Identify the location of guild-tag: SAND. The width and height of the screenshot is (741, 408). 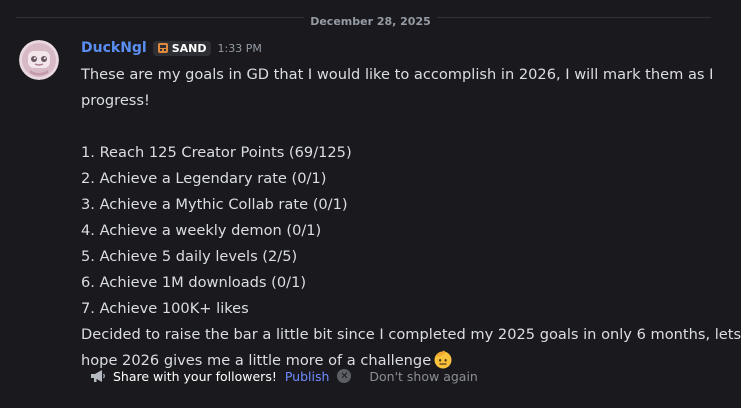
(181, 48).